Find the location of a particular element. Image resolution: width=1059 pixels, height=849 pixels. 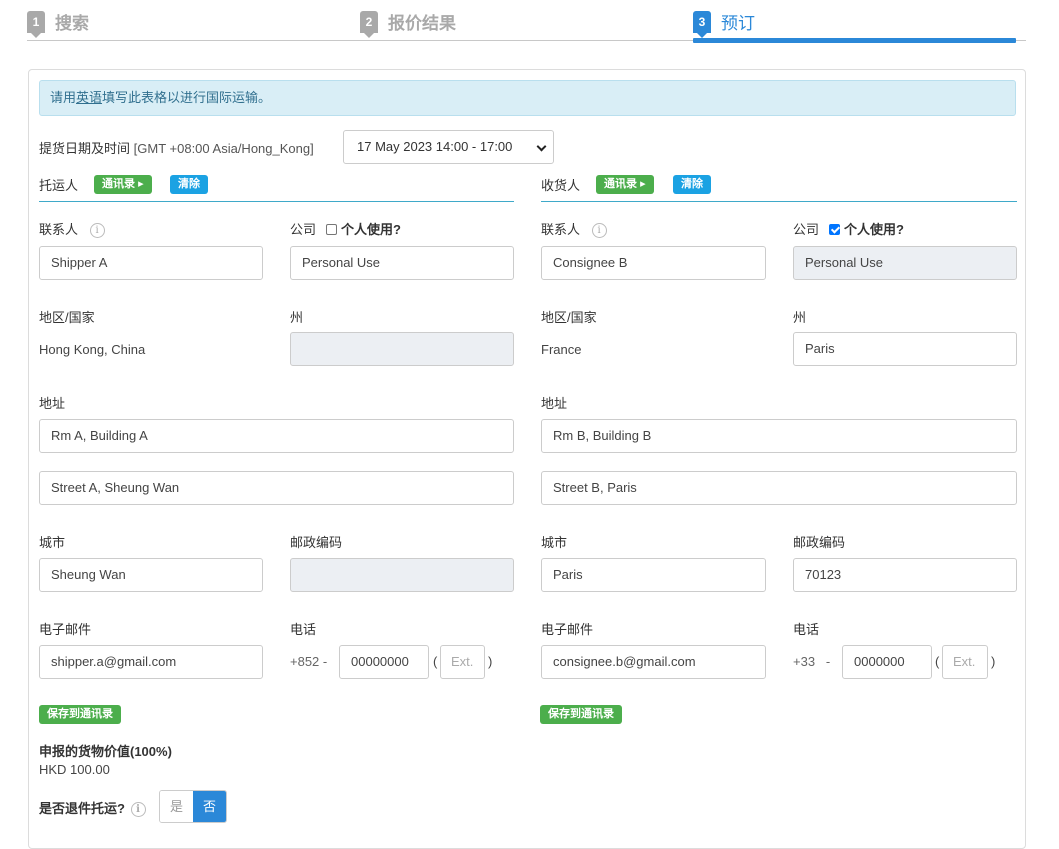

return-no-option: 否 is located at coordinates (209, 806).